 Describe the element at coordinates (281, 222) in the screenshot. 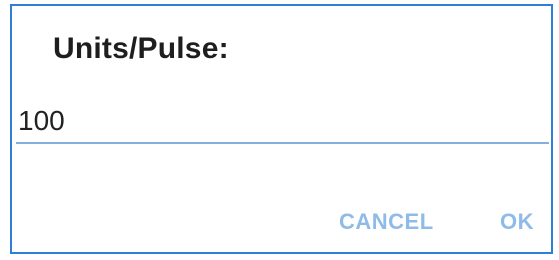

I see `dialog-actions: CANCEL OK` at that location.